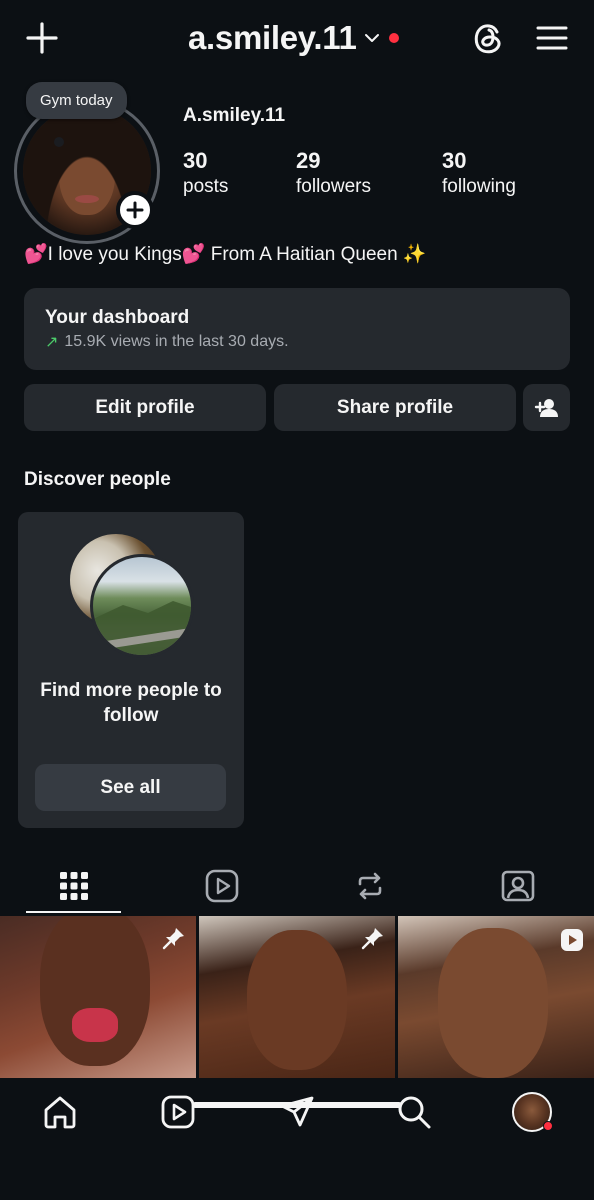 The image size is (594, 1200). I want to click on see-all-button: See all, so click(130, 787).